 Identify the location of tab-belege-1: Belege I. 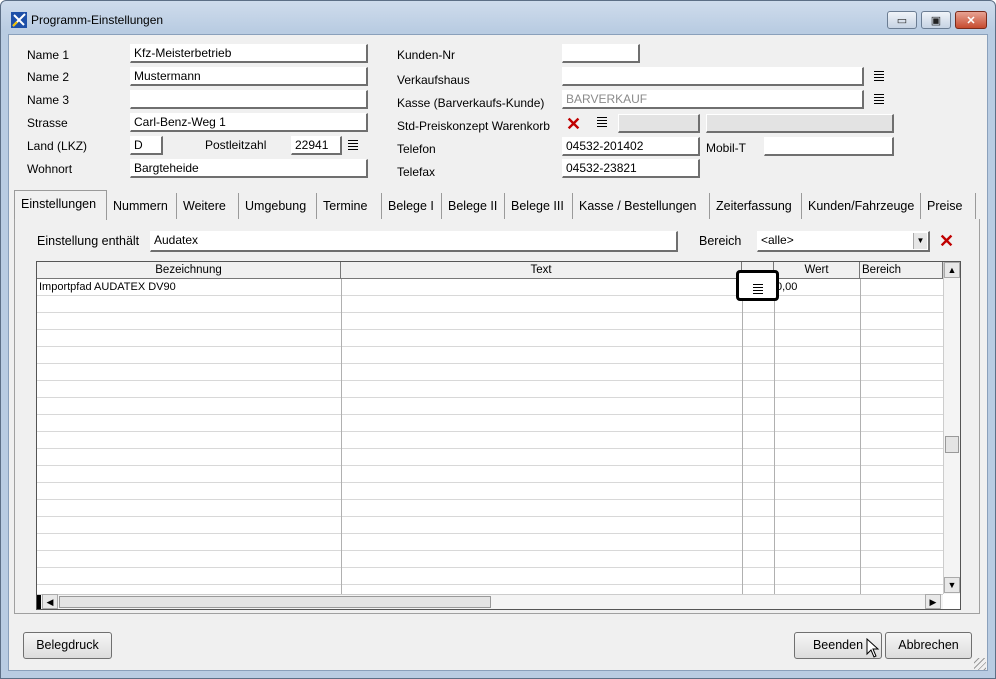
(412, 206).